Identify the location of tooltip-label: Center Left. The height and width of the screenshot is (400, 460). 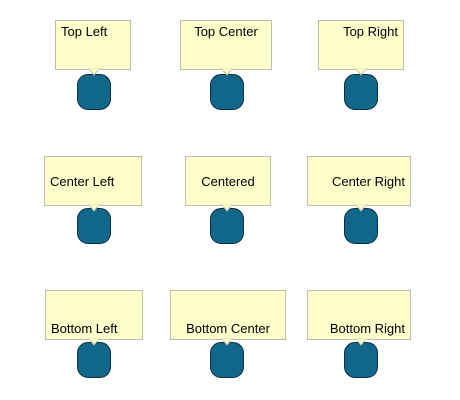
(82, 181).